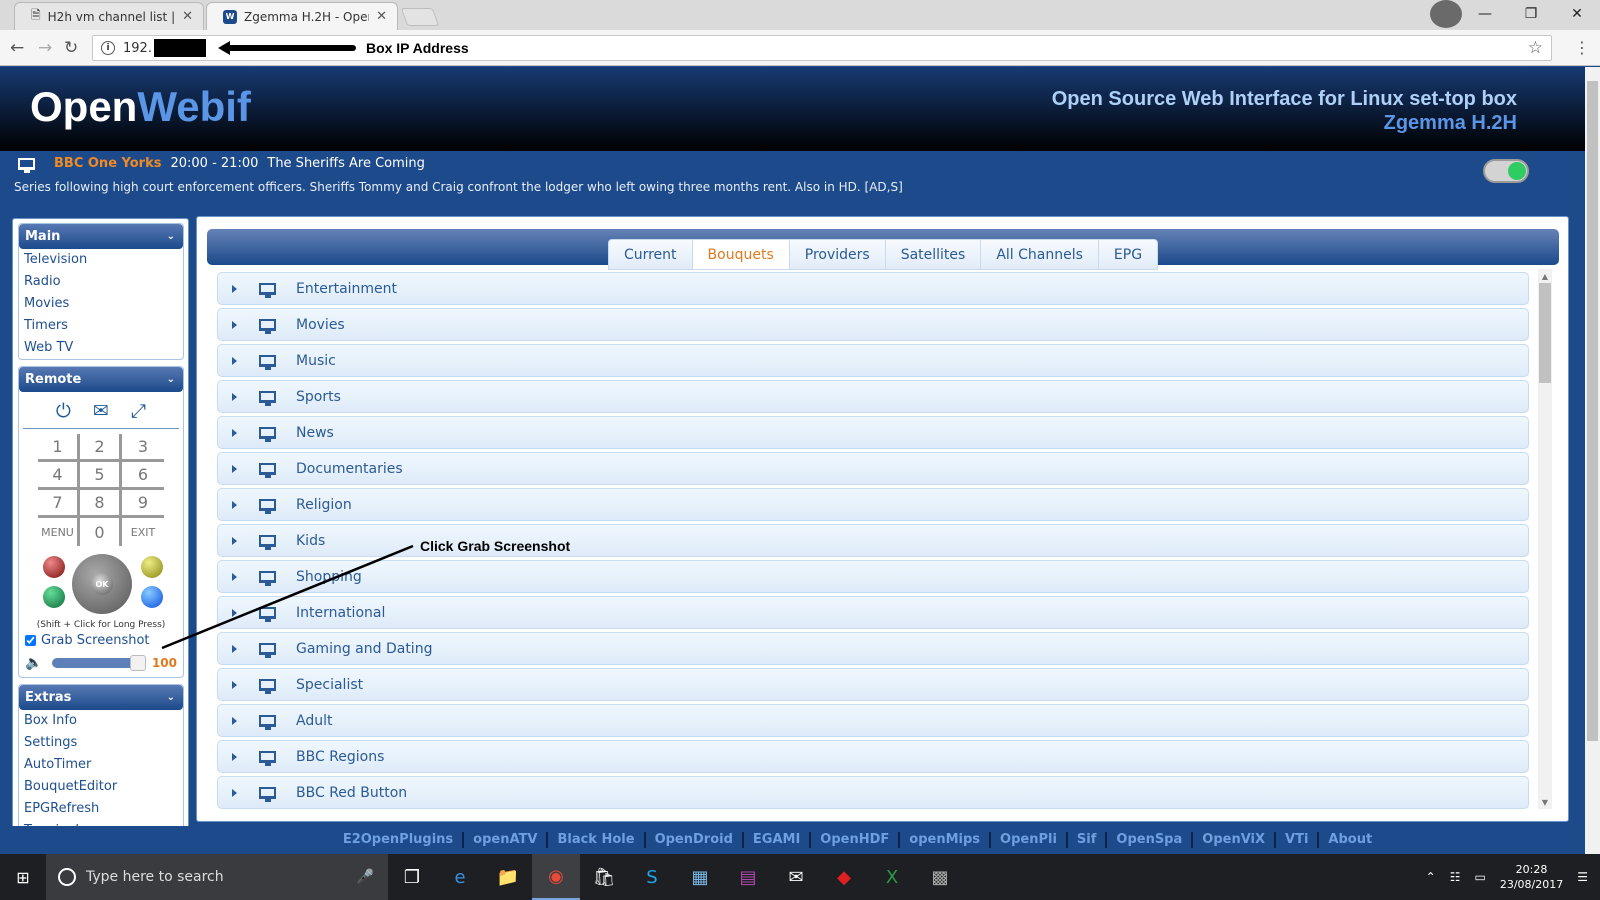 The width and height of the screenshot is (1600, 900). I want to click on skype-icon: S, so click(652, 877).